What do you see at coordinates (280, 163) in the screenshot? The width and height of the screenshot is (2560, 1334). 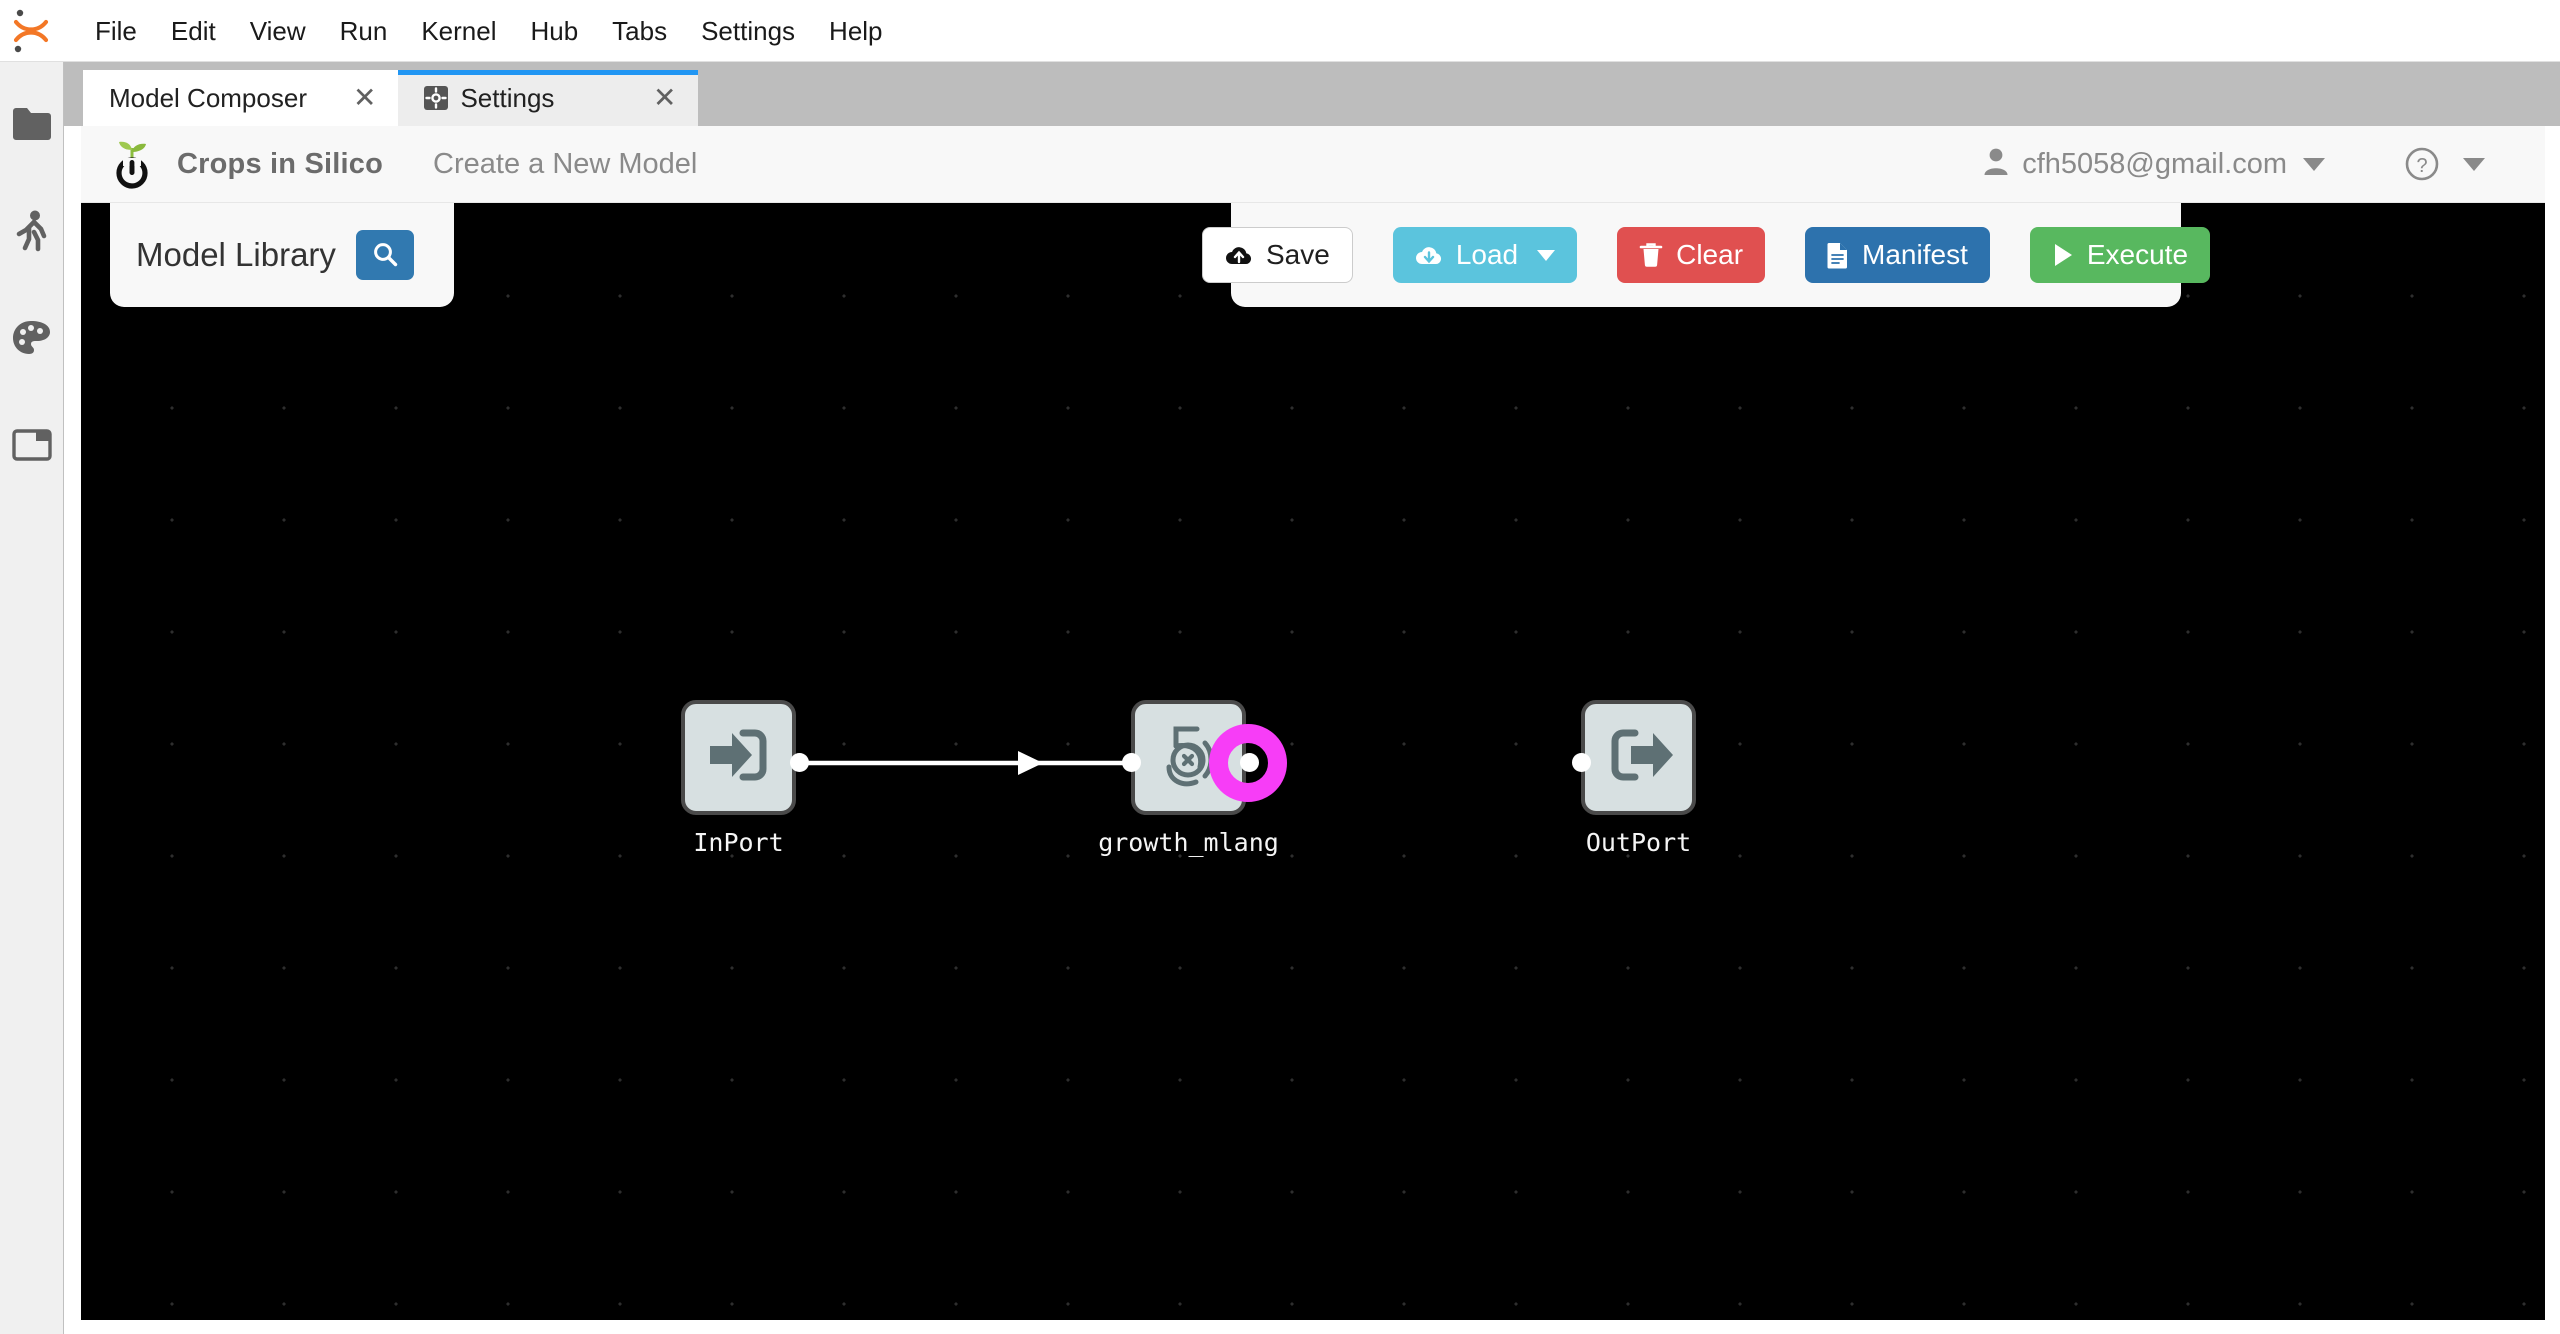 I see `brand-name: Crops in Silico` at bounding box center [280, 163].